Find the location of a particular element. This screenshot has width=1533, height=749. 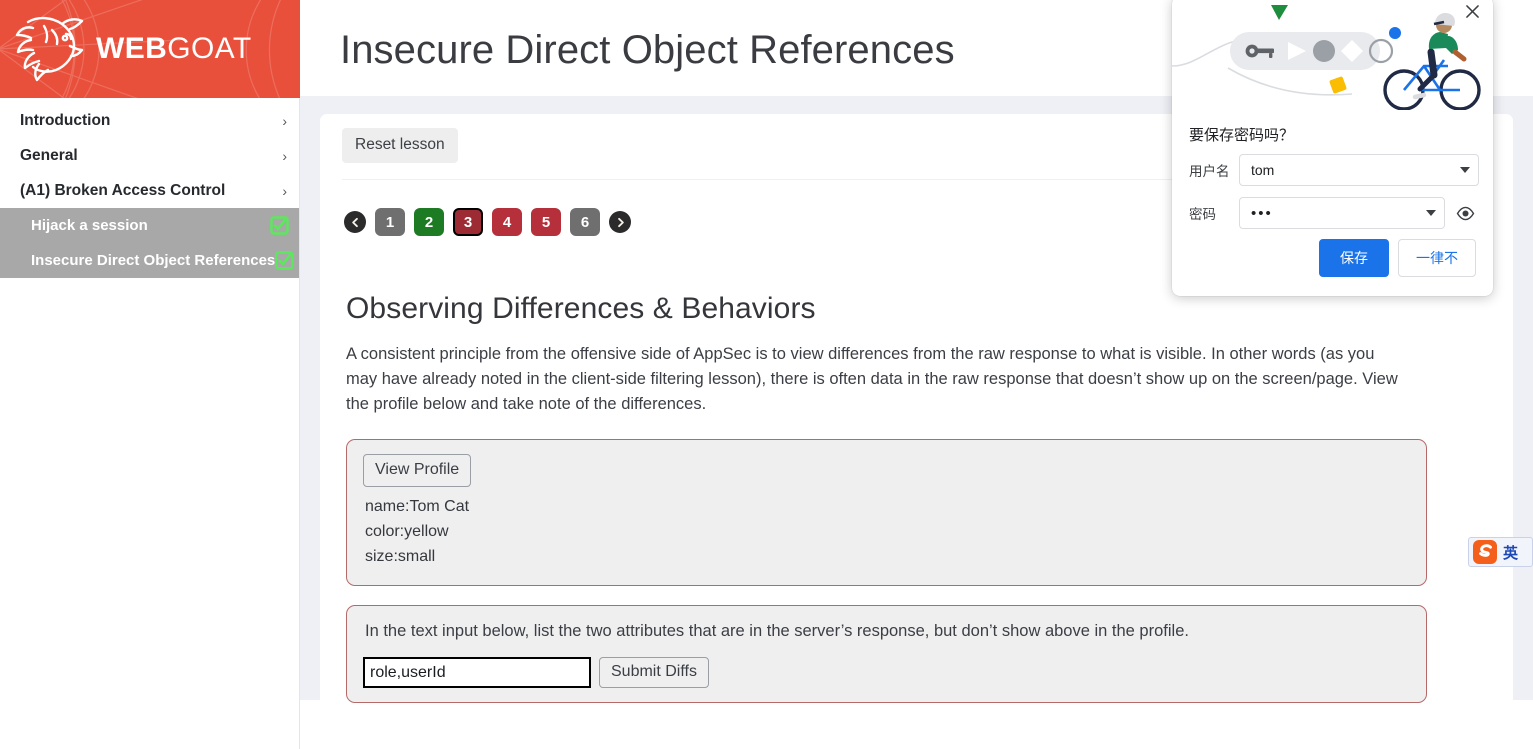

password-field: ••• is located at coordinates (1342, 213).